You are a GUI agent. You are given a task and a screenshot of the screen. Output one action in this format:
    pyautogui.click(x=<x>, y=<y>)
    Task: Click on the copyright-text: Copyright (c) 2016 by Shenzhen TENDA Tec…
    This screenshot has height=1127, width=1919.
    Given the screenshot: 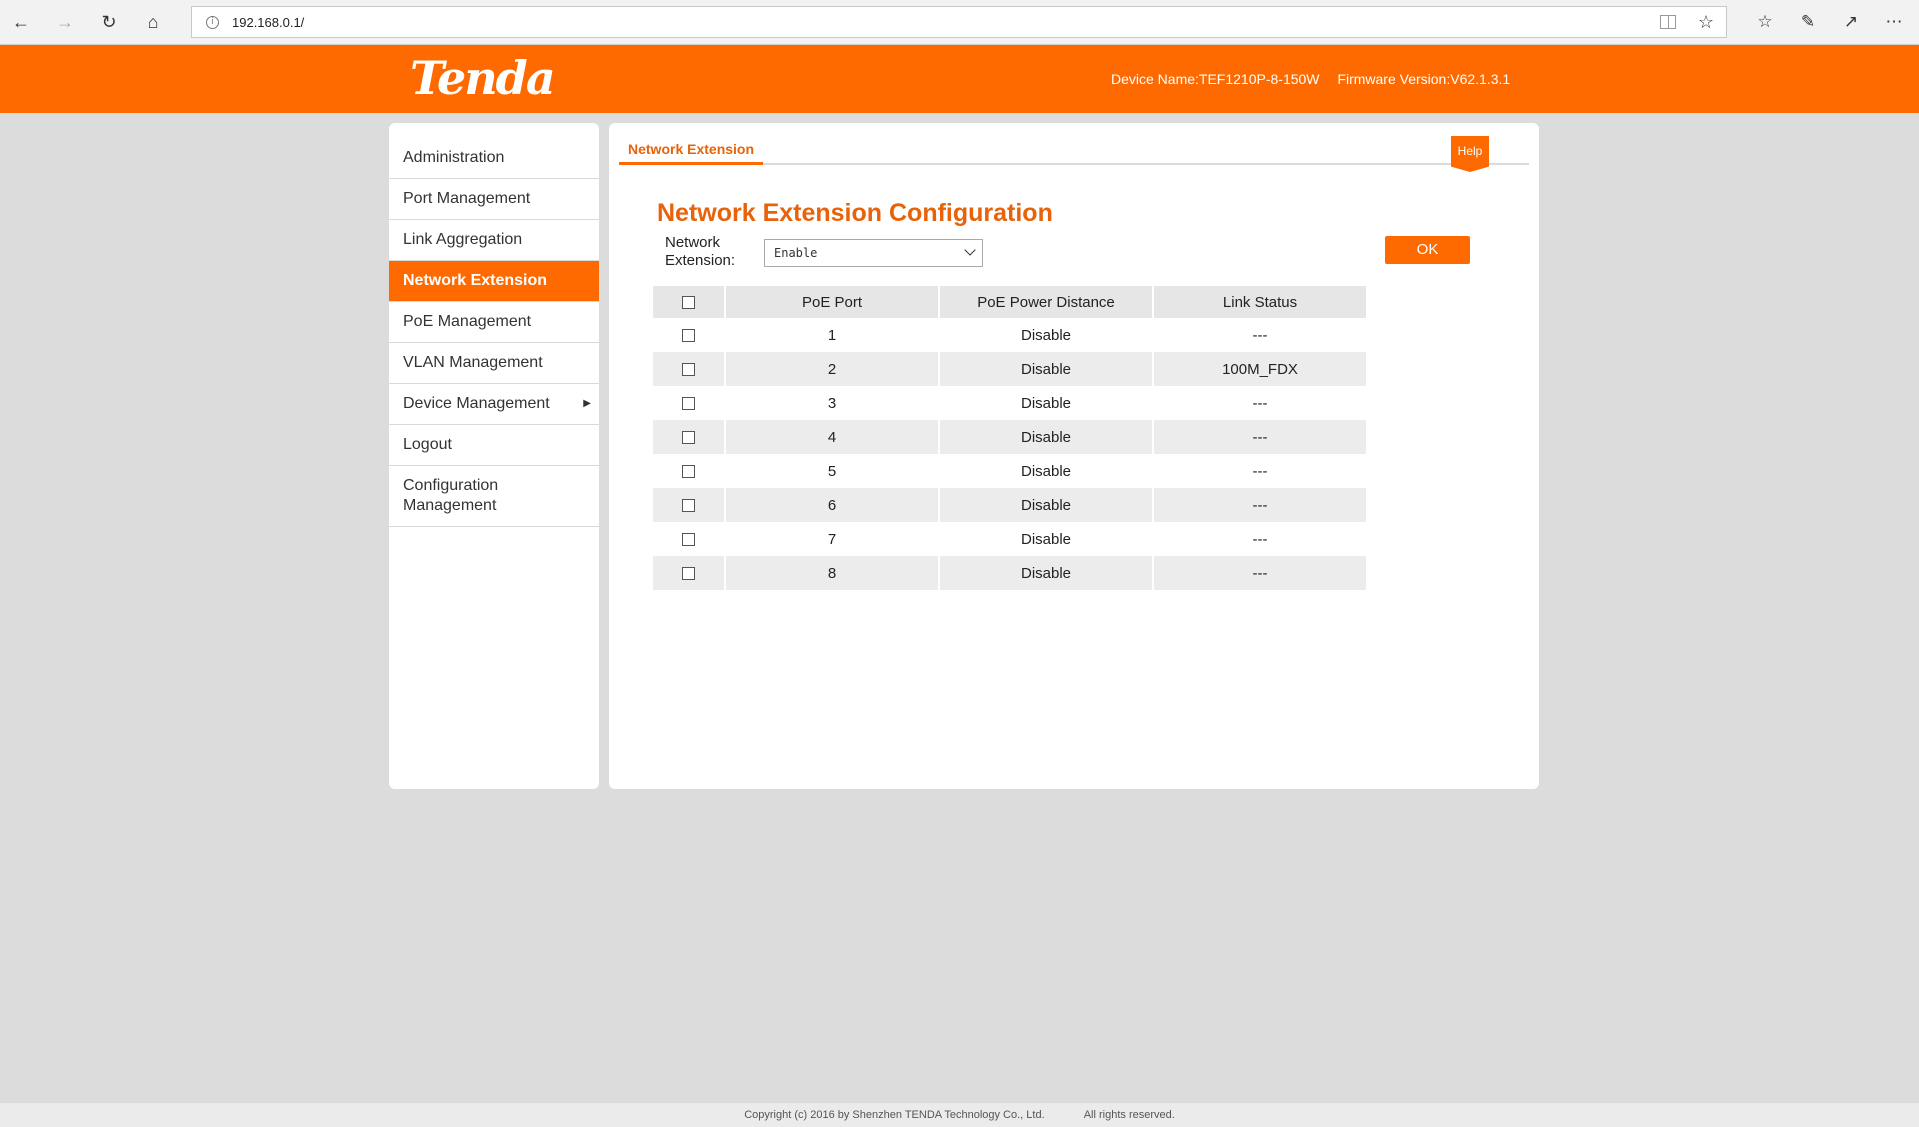 What is the action you would take?
    pyautogui.click(x=894, y=1115)
    